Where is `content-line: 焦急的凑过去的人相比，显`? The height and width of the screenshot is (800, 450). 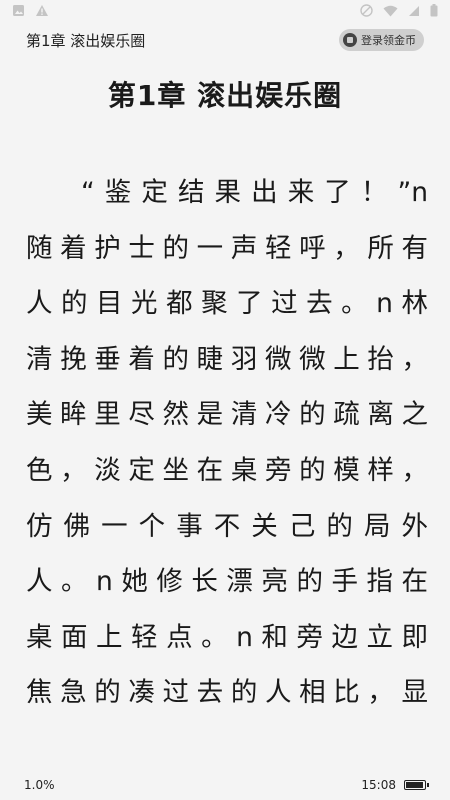
content-line: 焦急的凑过去的人相比，显 is located at coordinates (227, 693).